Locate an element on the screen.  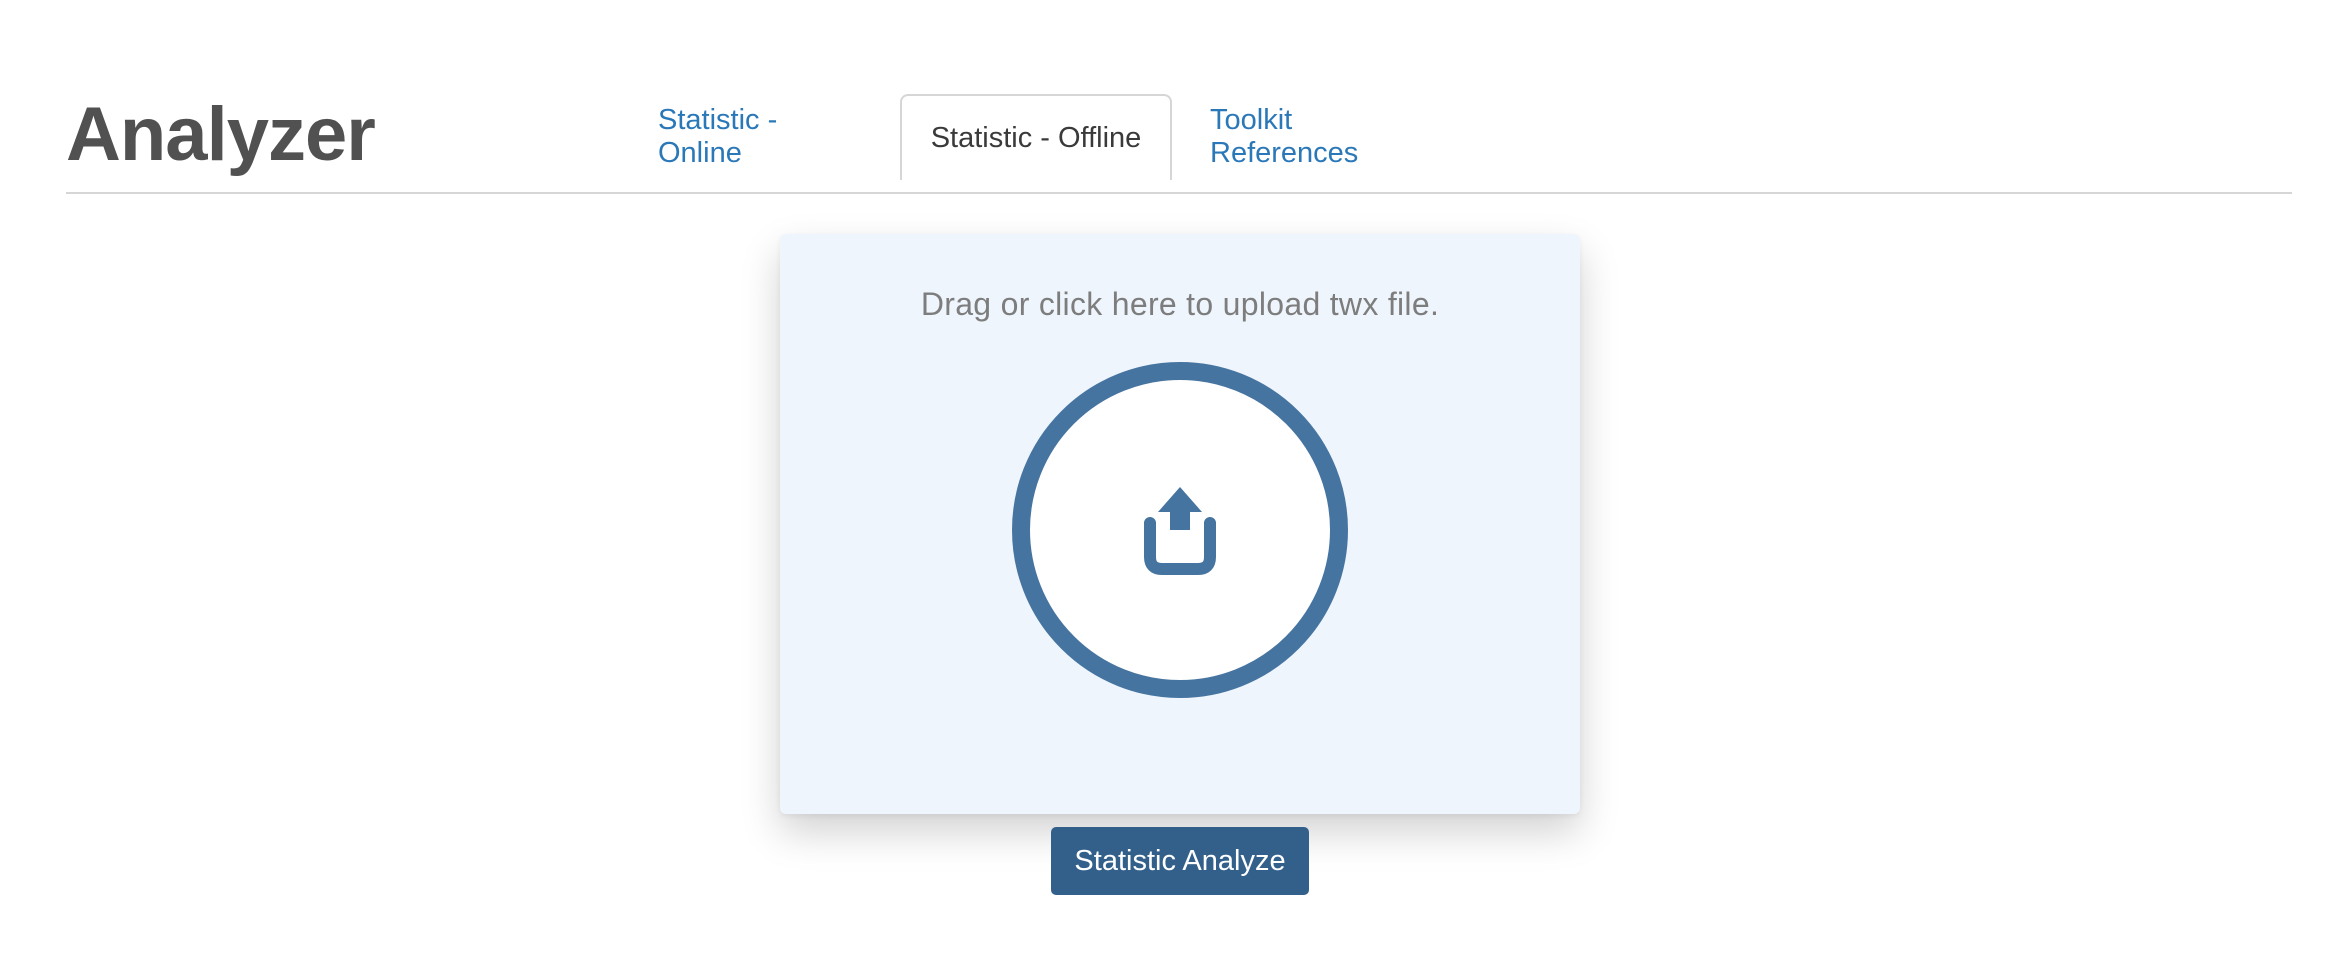
tab-statistic-online: Statistic - Online is located at coordinates (759, 136).